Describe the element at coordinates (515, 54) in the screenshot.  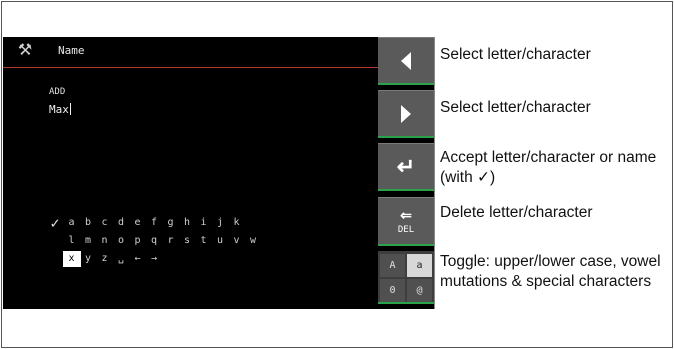
I see `desc-select-previous: Select letter/character` at that location.